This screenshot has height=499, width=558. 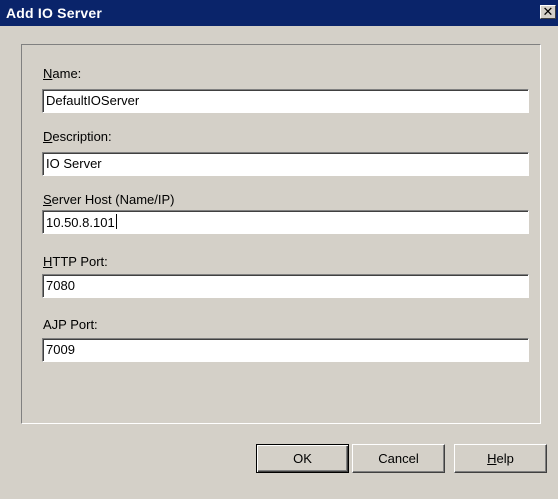 I want to click on name-field: DefaultIOServer, so click(x=285, y=101).